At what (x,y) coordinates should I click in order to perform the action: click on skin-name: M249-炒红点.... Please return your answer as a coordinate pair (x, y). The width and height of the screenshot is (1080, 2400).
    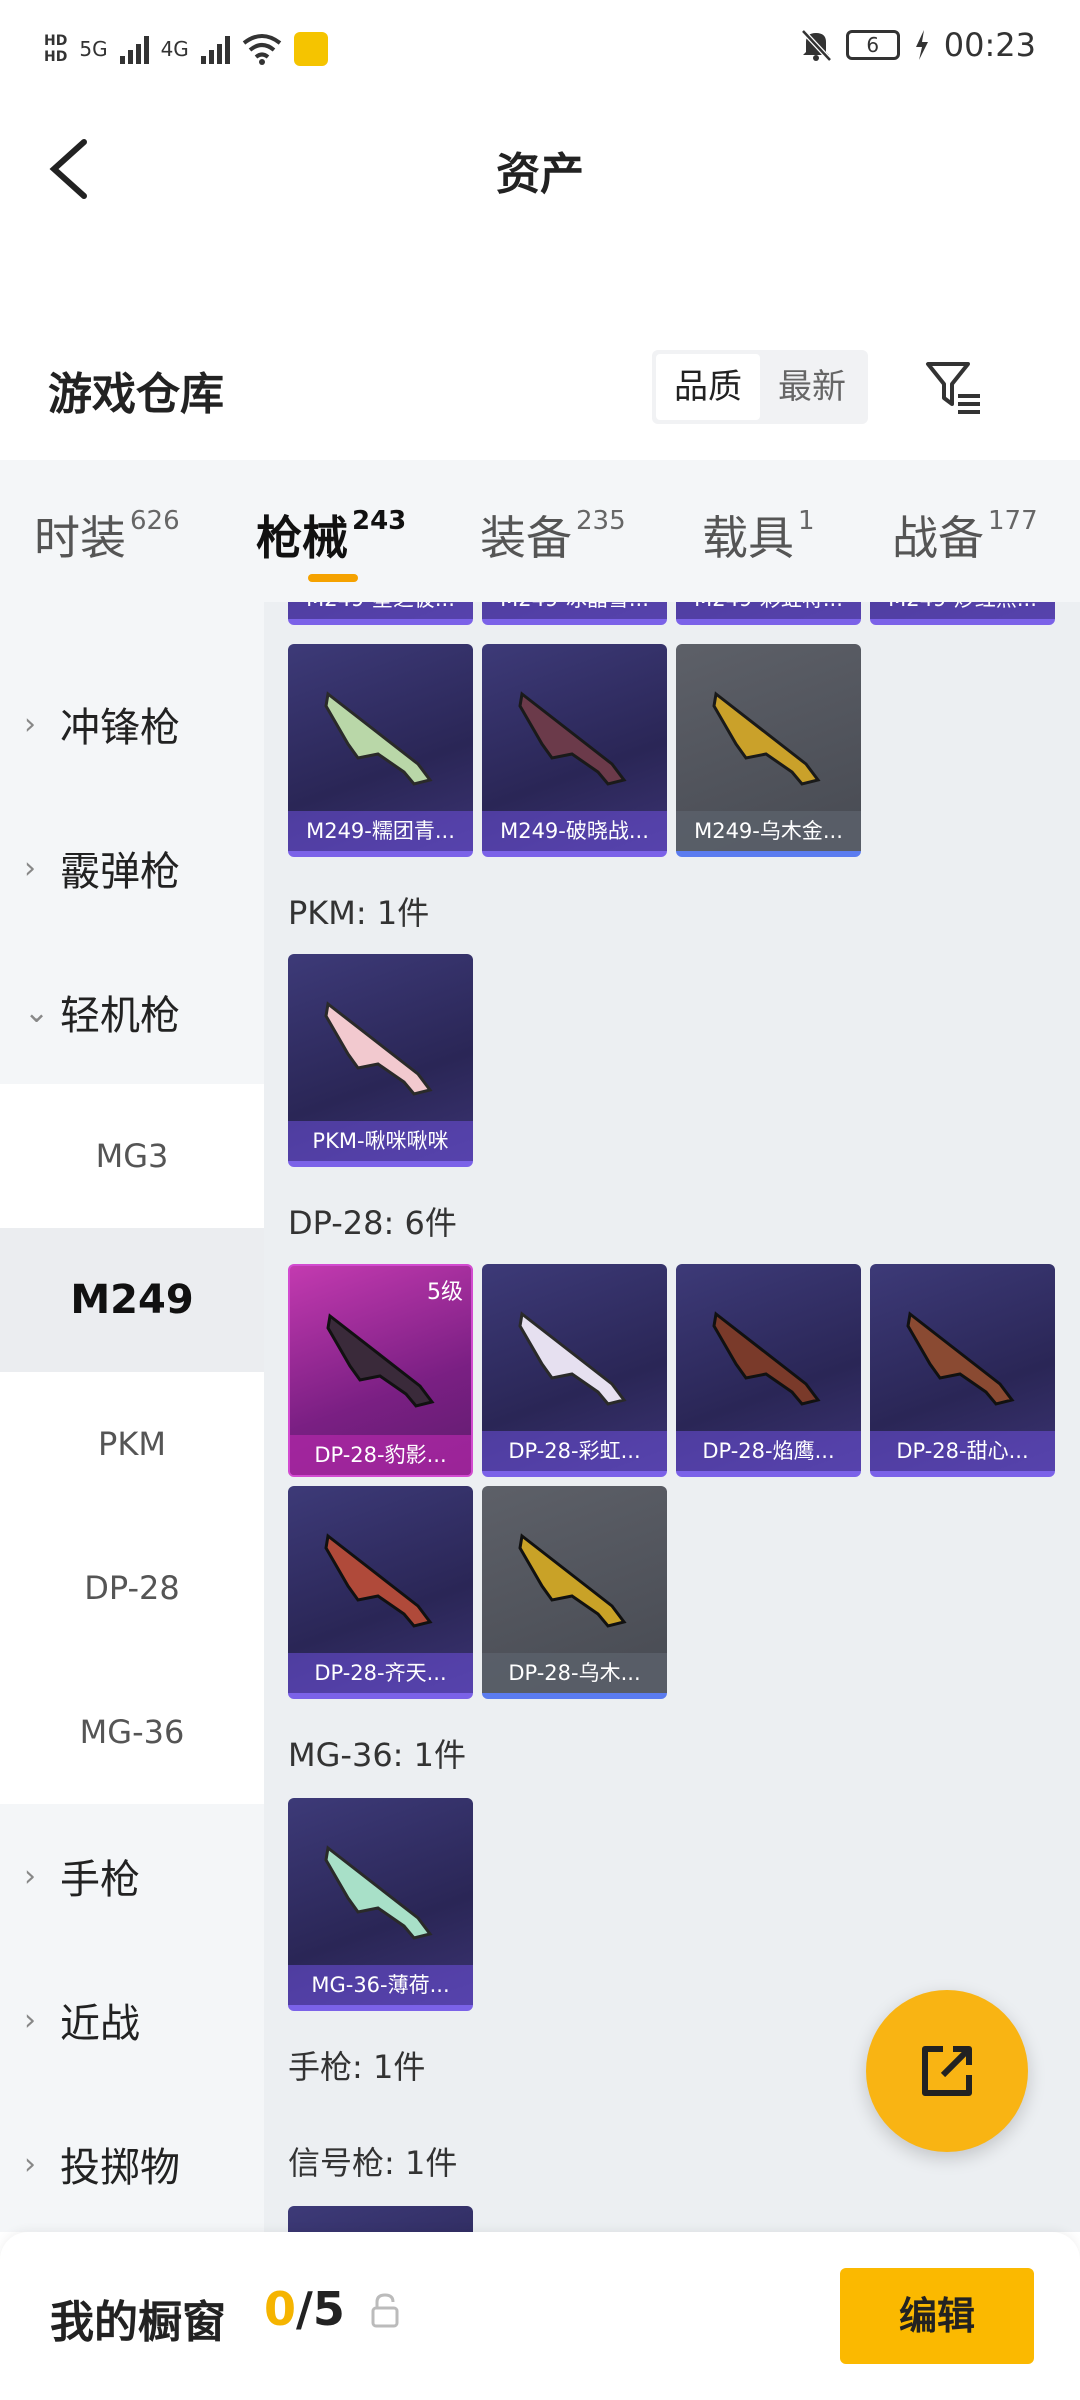
    Looking at the image, I should click on (962, 610).